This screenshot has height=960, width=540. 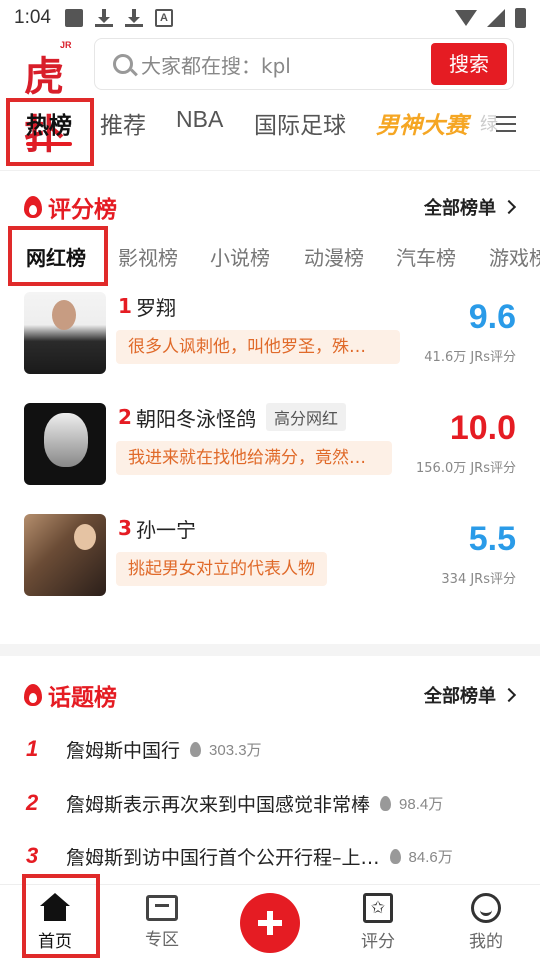 What do you see at coordinates (486, 942) in the screenshot?
I see `nav-me-label: 我的` at bounding box center [486, 942].